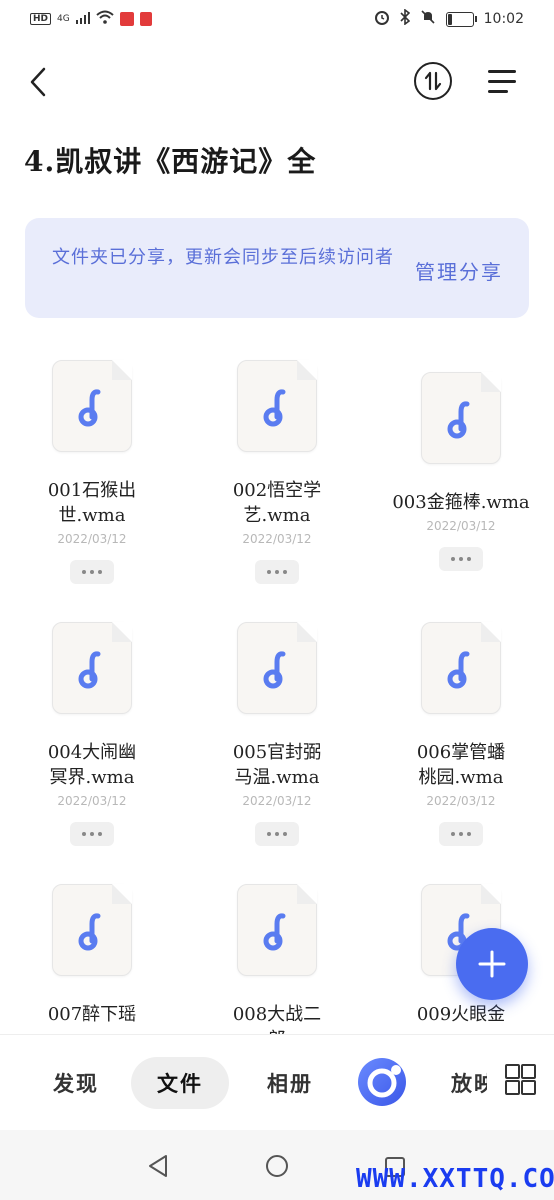  Describe the element at coordinates (92, 503) in the screenshot. I see `file-name: 001石猴出世.wma` at that location.